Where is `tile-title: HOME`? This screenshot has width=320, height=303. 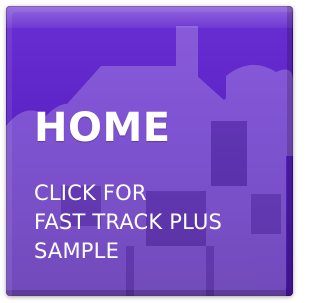
tile-title: HOME is located at coordinates (102, 128).